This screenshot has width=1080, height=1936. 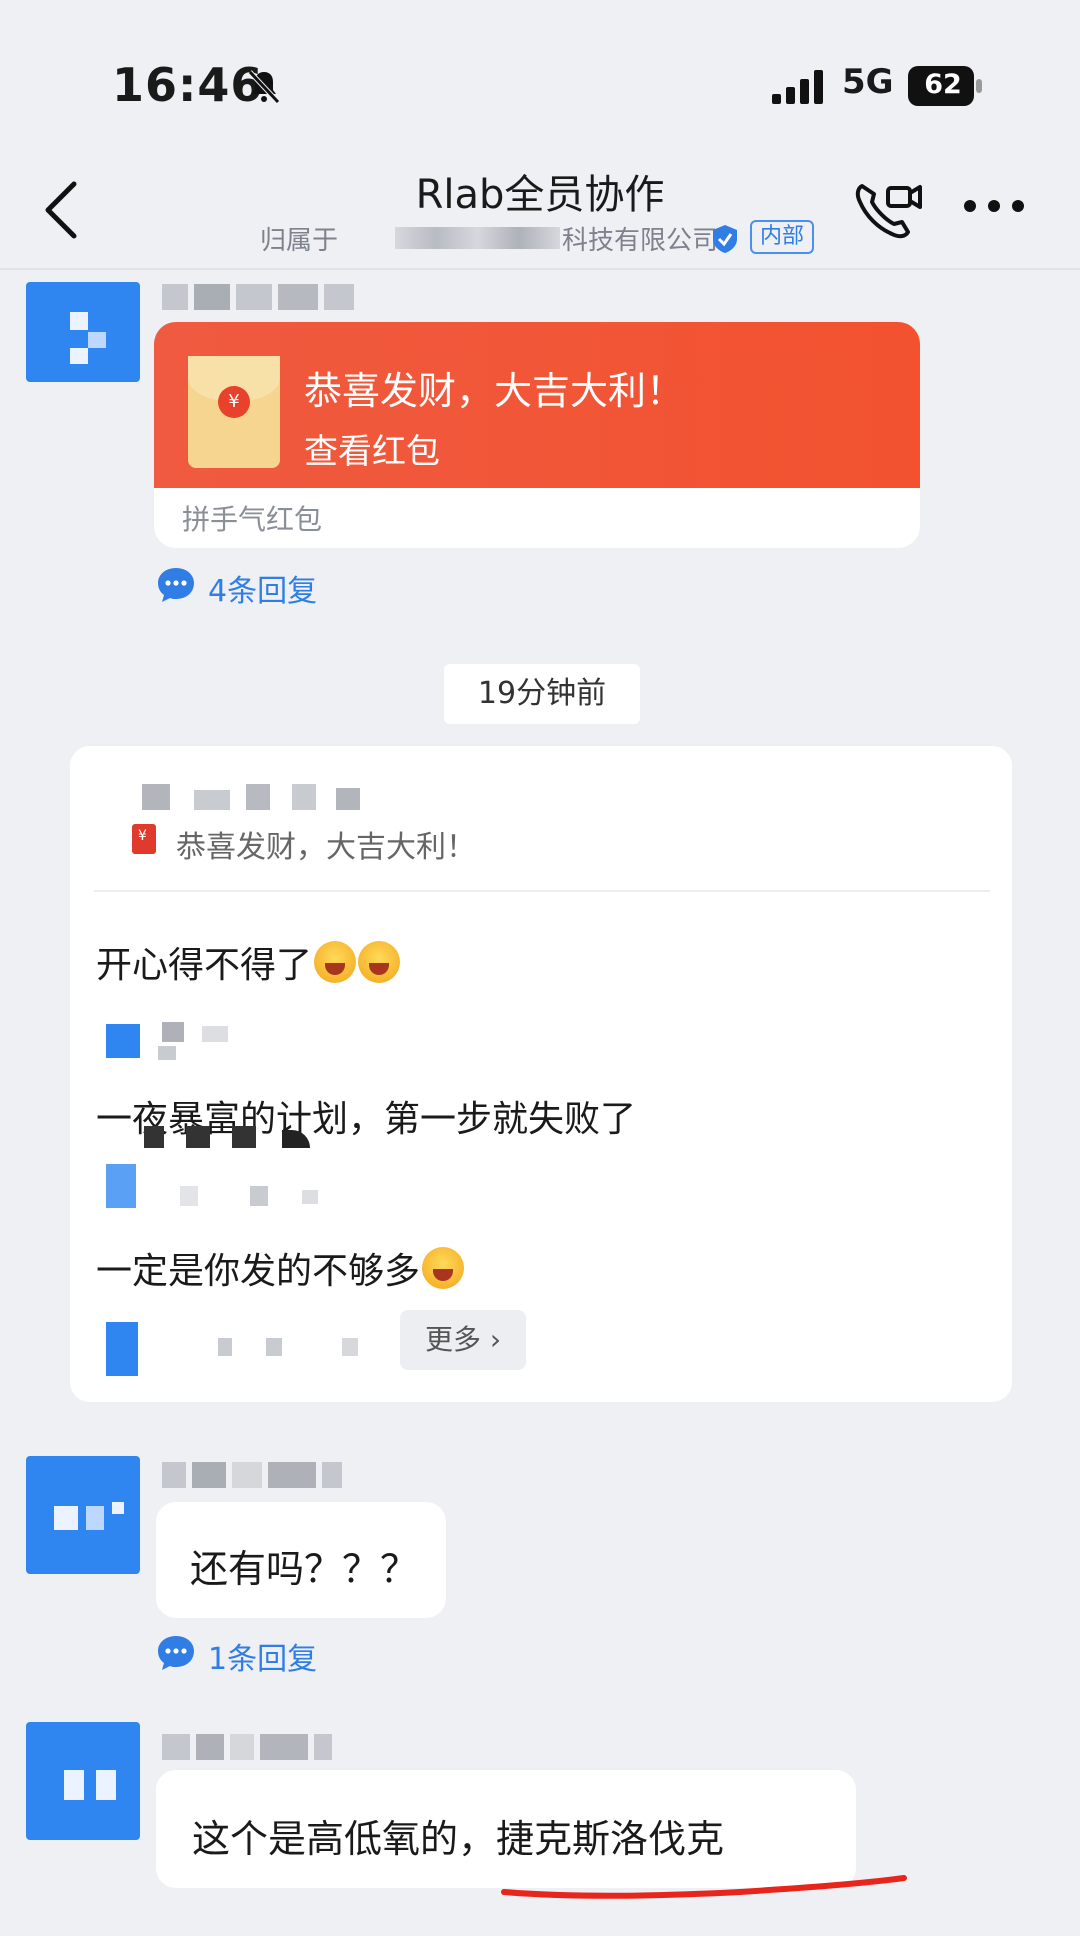 What do you see at coordinates (797, 87) in the screenshot?
I see `signal-icon` at bounding box center [797, 87].